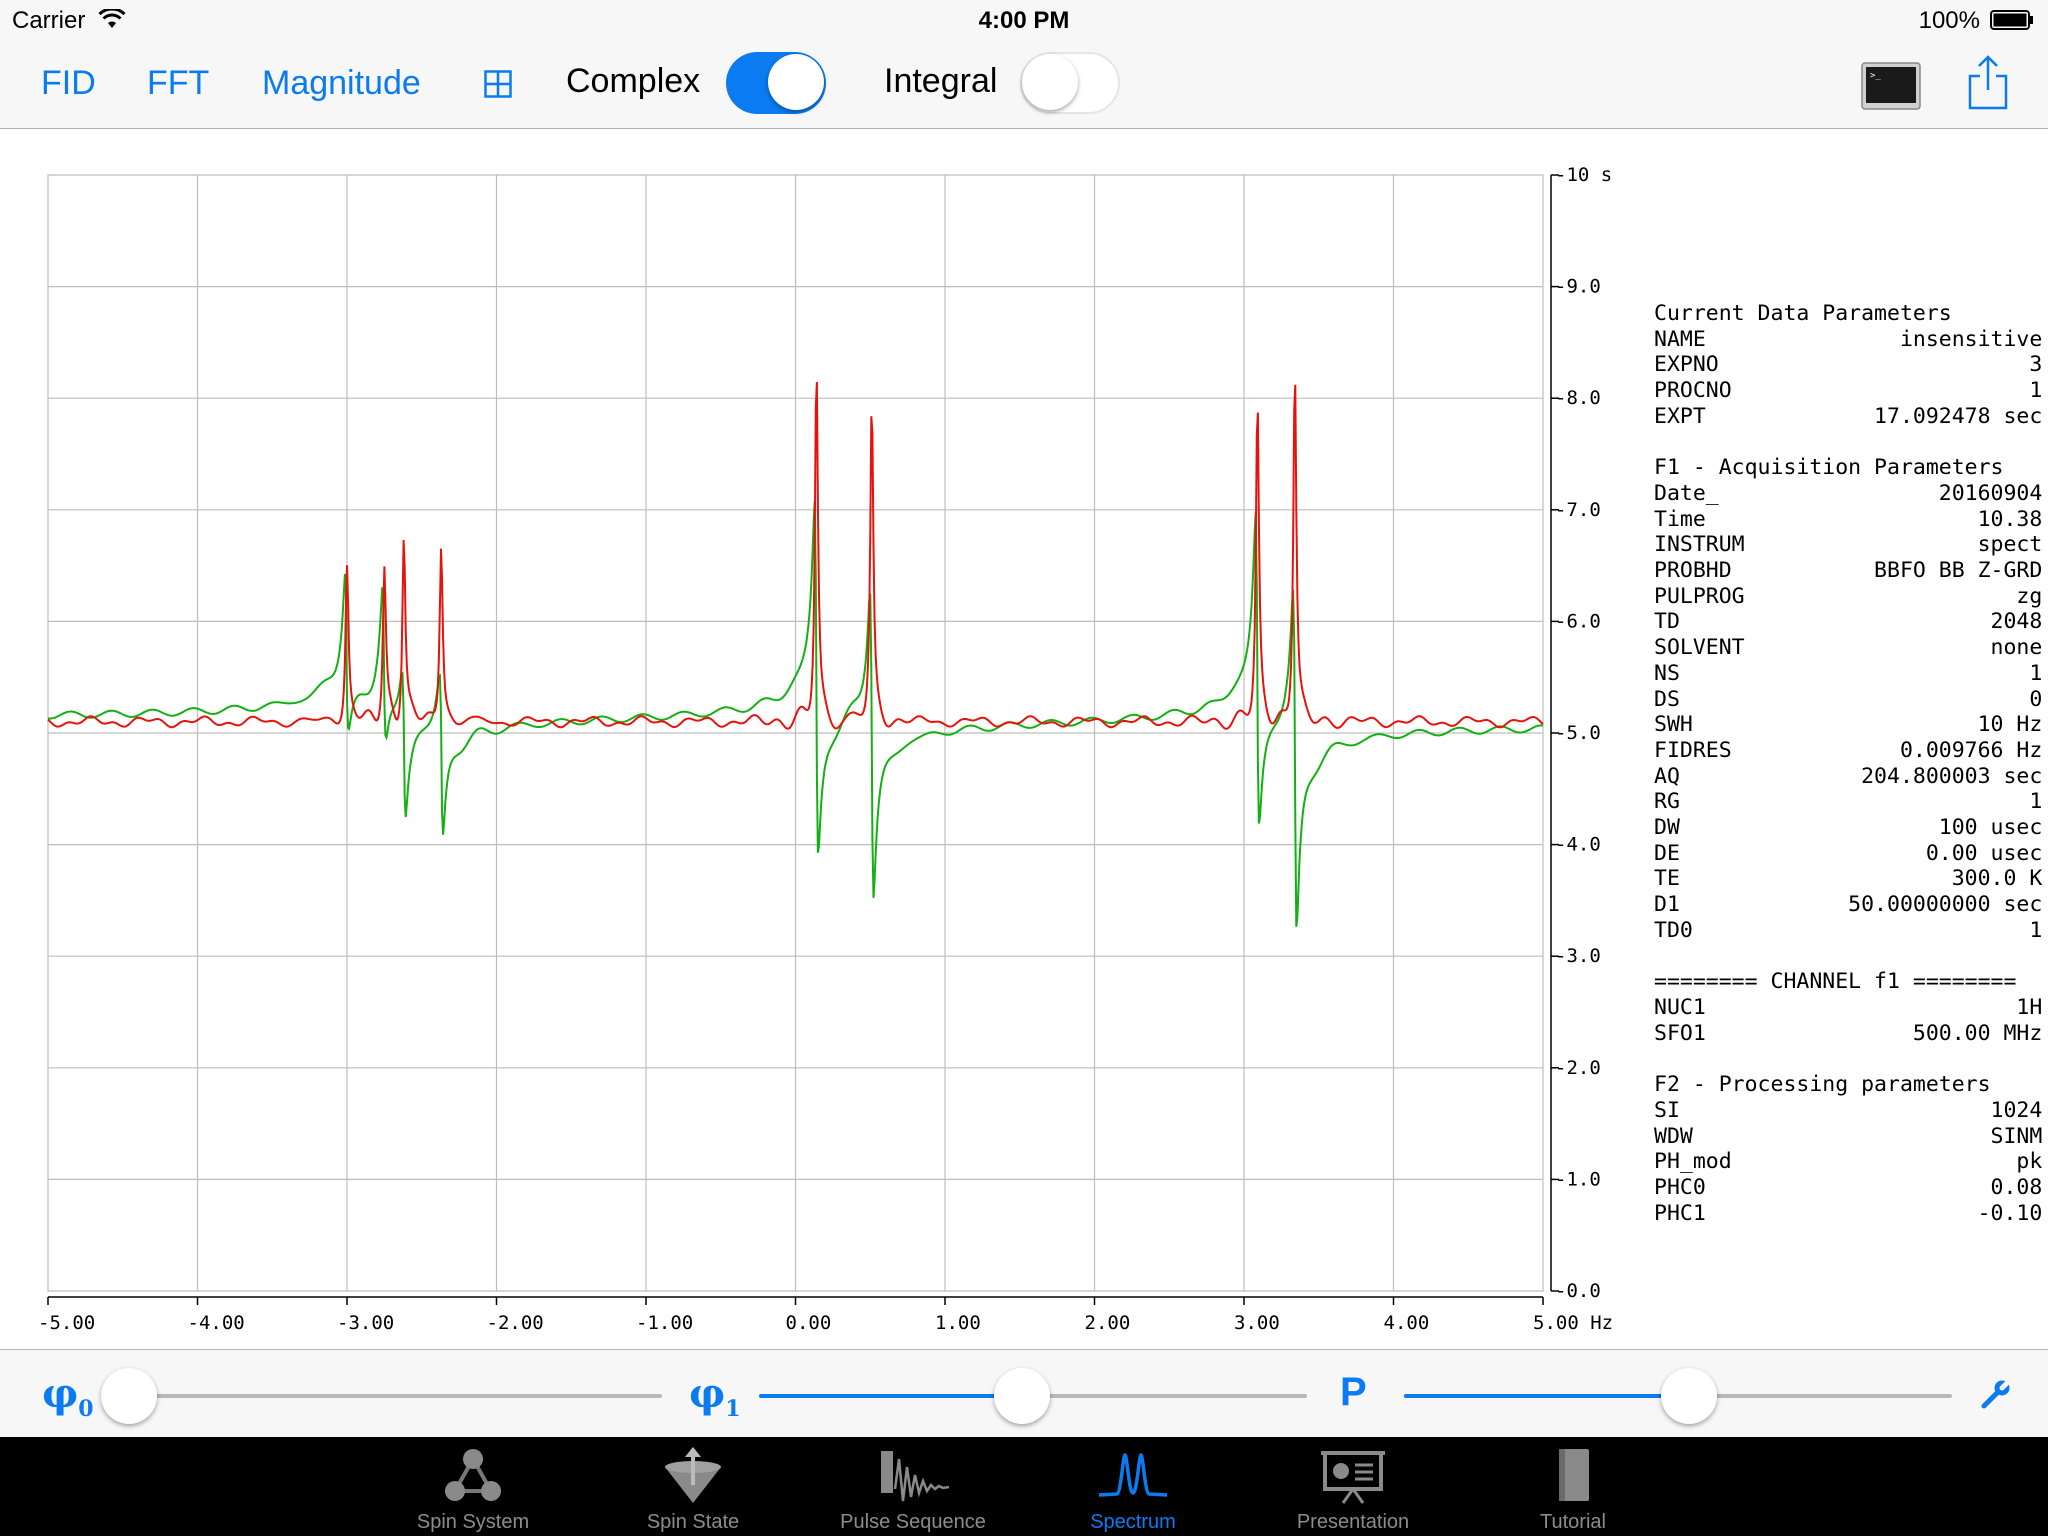 Image resolution: width=2048 pixels, height=1536 pixels. I want to click on param-row: Current Data Parameters, so click(1803, 313).